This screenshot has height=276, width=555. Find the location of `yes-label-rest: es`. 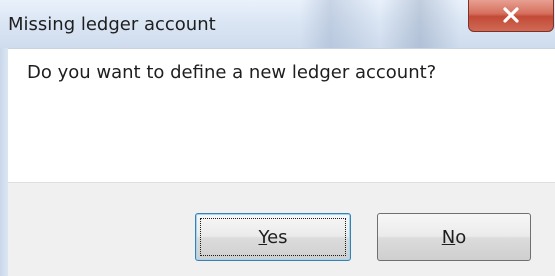

yes-label-rest: es is located at coordinates (277, 237).